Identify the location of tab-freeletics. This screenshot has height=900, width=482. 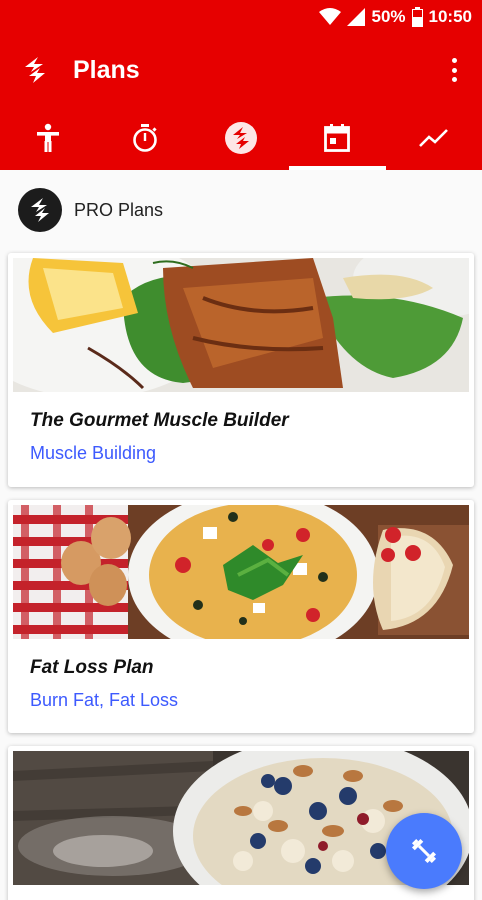
(241, 138).